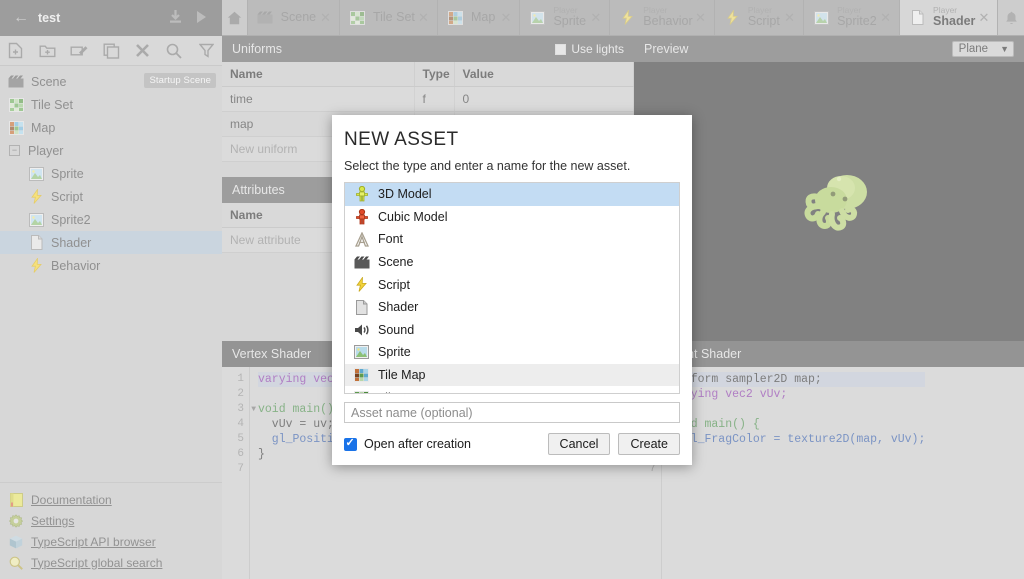 This screenshot has height=579, width=1024. Describe the element at coordinates (512, 307) in the screenshot. I see `asset-type-shader: Shader` at that location.